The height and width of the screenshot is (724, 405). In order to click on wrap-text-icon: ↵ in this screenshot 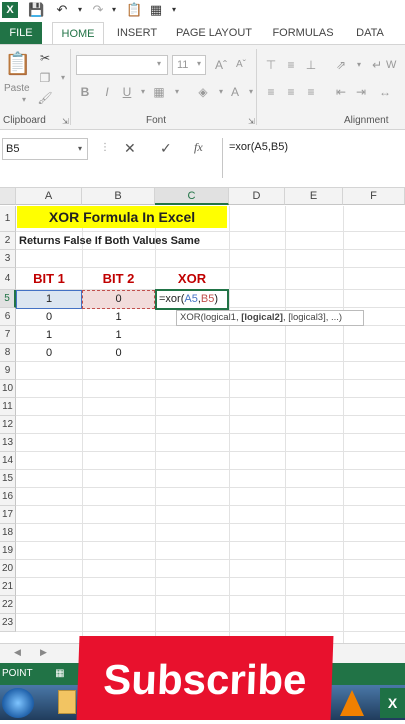, I will do `click(377, 65)`.